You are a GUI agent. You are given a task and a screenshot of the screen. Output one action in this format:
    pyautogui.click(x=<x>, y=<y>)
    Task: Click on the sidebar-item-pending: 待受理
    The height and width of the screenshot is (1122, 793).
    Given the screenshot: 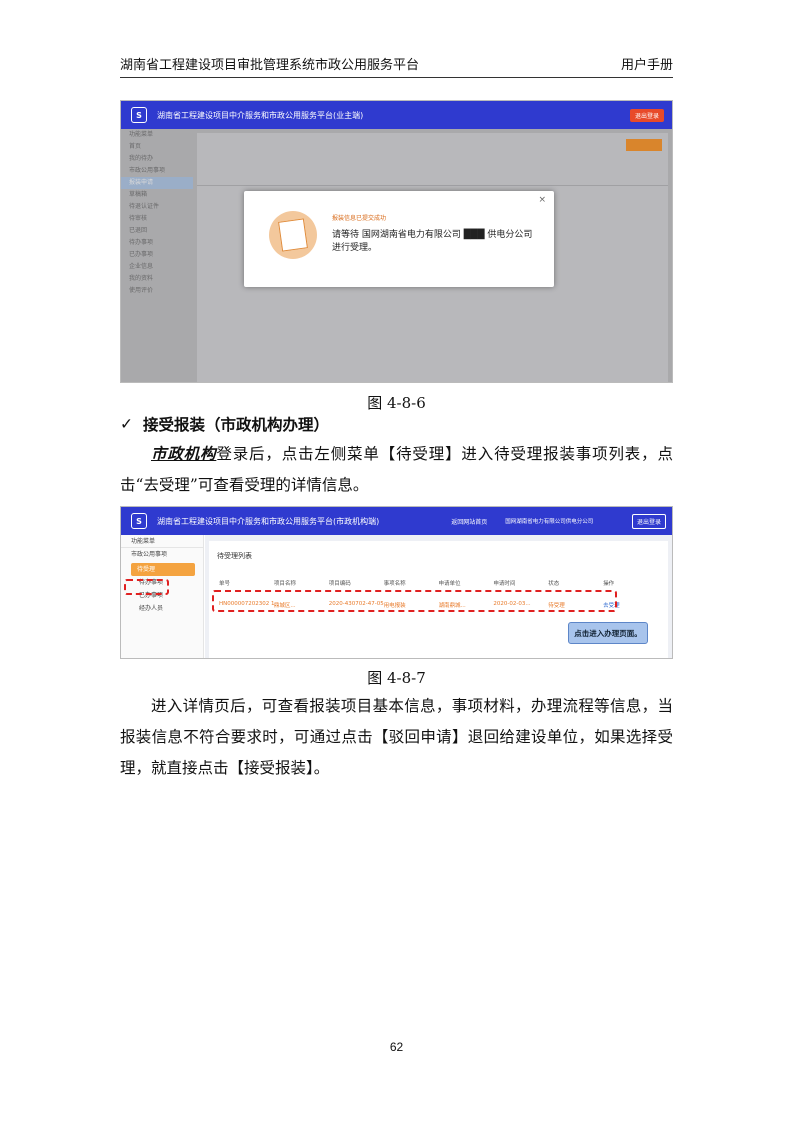 What is the action you would take?
    pyautogui.click(x=163, y=569)
    